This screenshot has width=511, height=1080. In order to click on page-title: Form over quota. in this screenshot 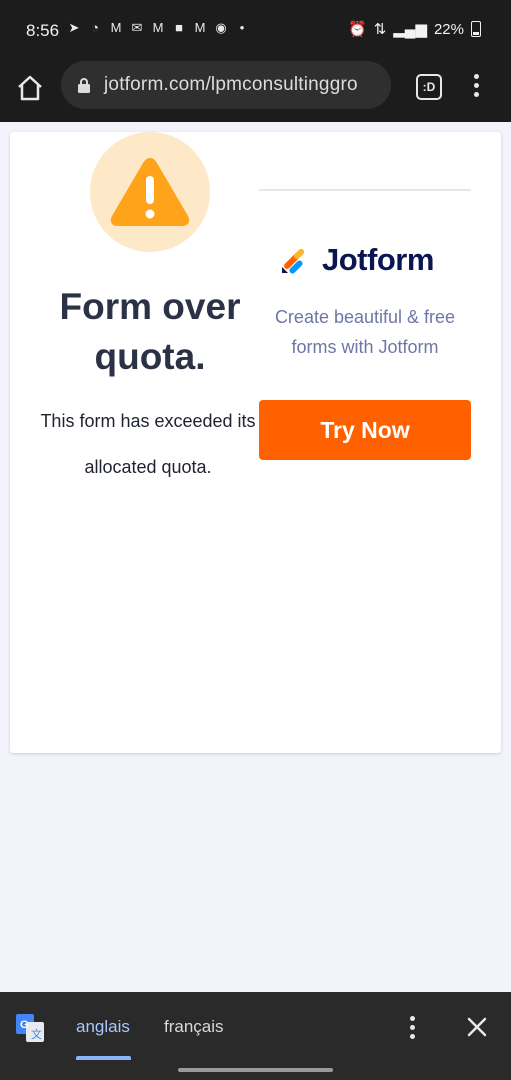, I will do `click(150, 331)`.